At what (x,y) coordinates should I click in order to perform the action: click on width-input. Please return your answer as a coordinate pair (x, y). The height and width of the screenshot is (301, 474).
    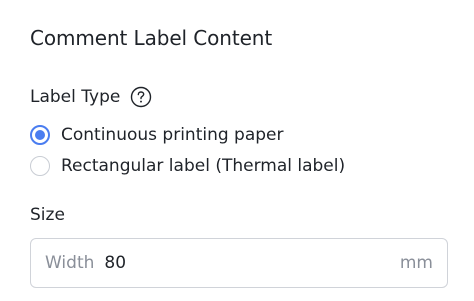
    Looking at the image, I should click on (252, 263).